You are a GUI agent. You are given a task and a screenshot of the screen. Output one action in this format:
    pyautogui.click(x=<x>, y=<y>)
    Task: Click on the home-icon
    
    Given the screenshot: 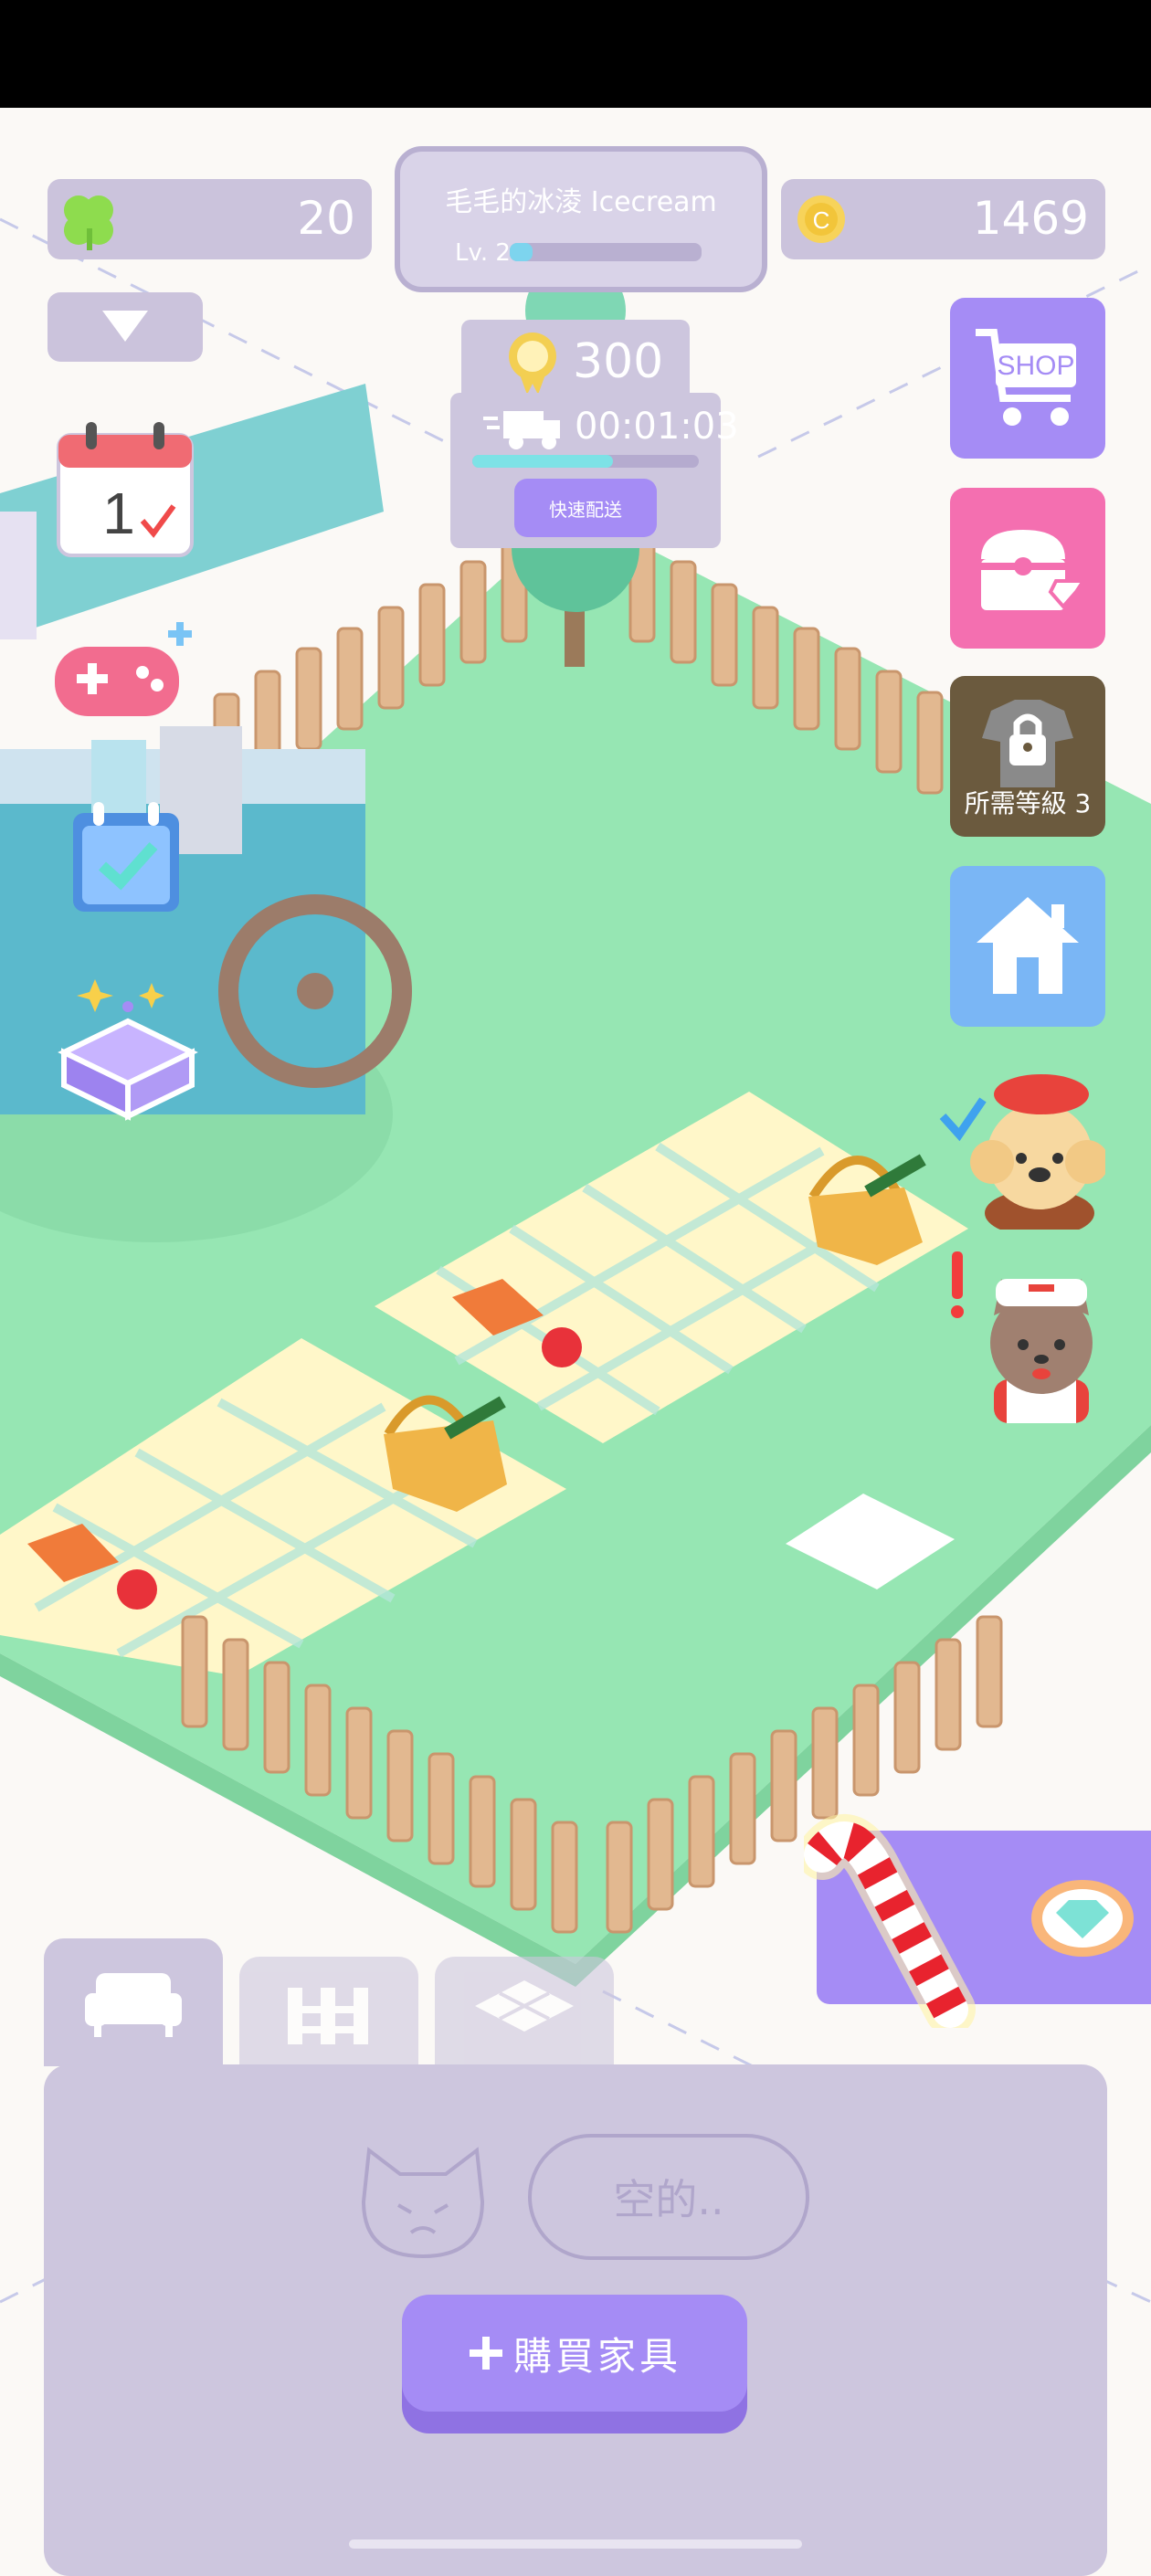 What is the action you would take?
    pyautogui.click(x=1028, y=945)
    